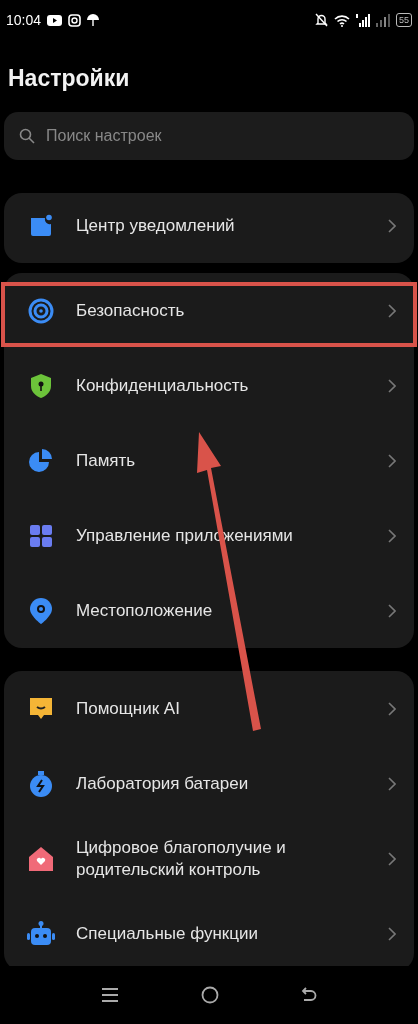 This screenshot has width=418, height=1024. What do you see at coordinates (209, 460) in the screenshot?
I see `settings-item: Память` at bounding box center [209, 460].